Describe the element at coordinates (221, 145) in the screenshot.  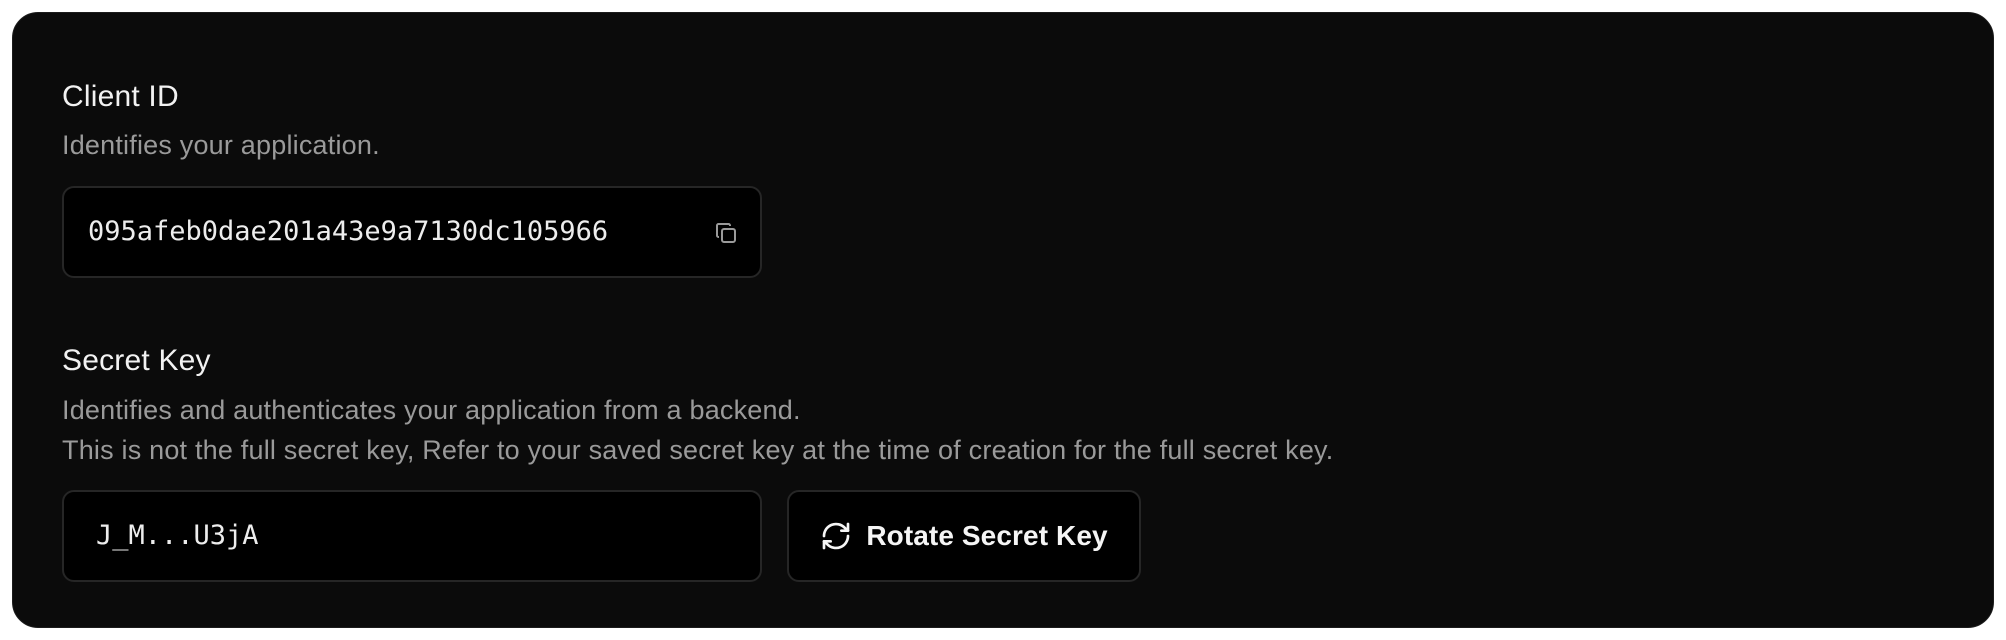
I see `client-id-description: Identifies your application.` at that location.